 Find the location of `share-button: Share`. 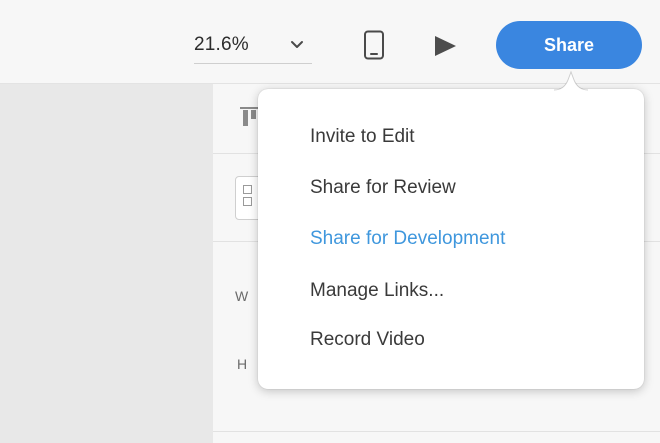

share-button: Share is located at coordinates (569, 45).